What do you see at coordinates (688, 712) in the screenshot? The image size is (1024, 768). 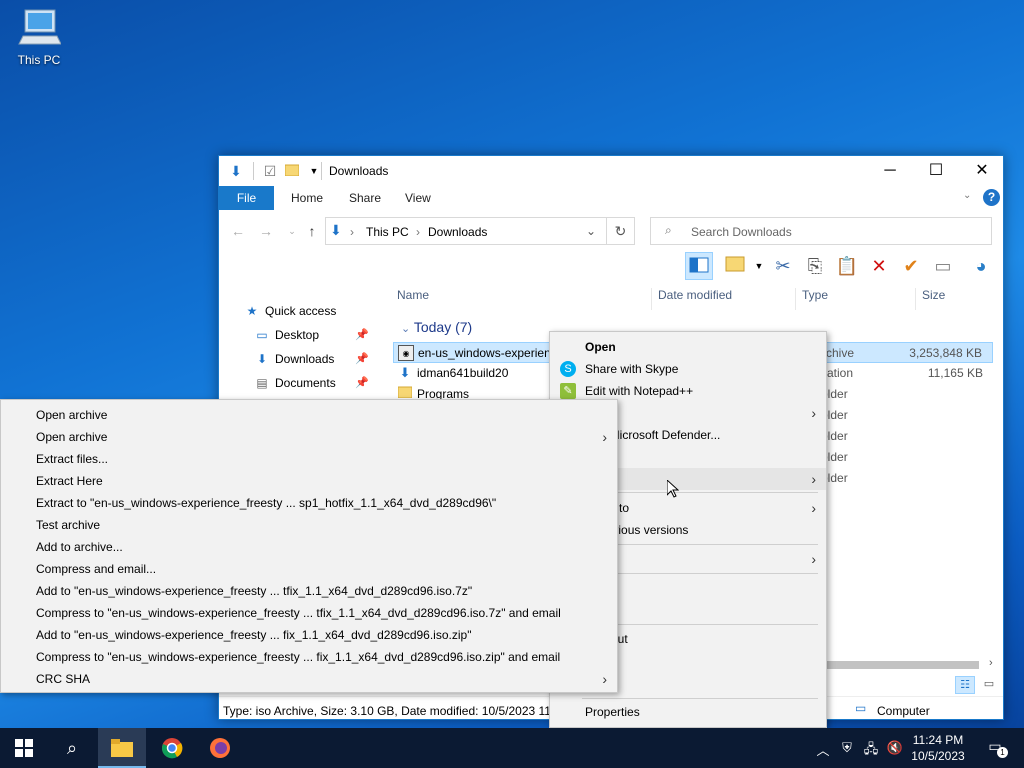 I see `menu-item-properties: Properties` at bounding box center [688, 712].